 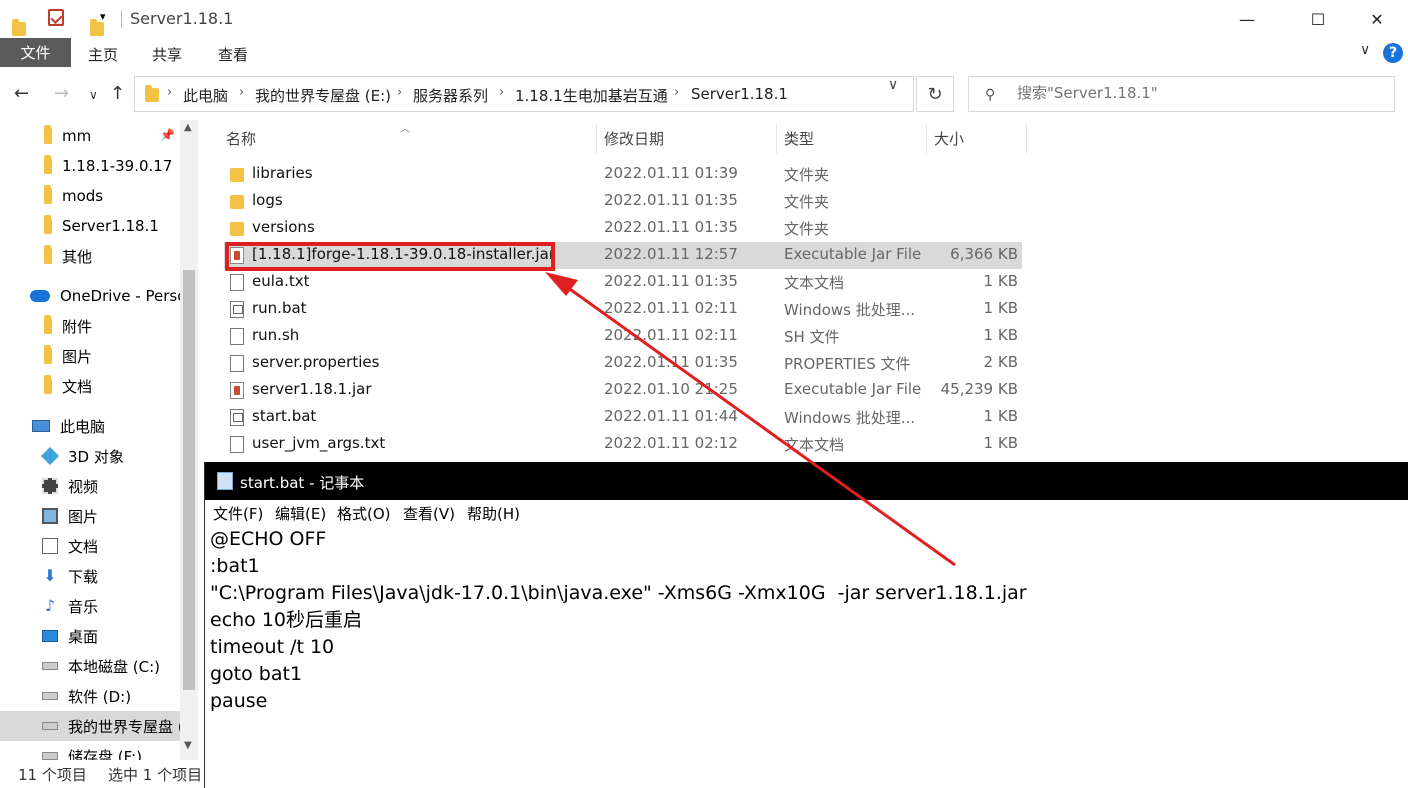 What do you see at coordinates (364, 513) in the screenshot?
I see `menu-format: 格式(O)` at bounding box center [364, 513].